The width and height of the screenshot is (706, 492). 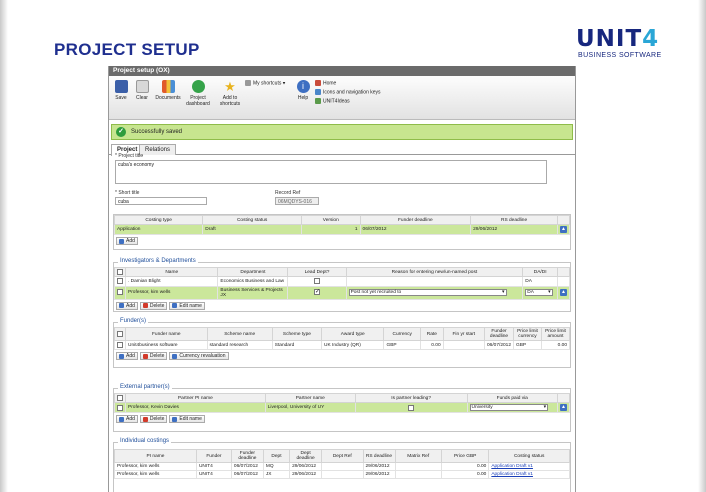 I want to click on ideas-icon, so click(x=318, y=101).